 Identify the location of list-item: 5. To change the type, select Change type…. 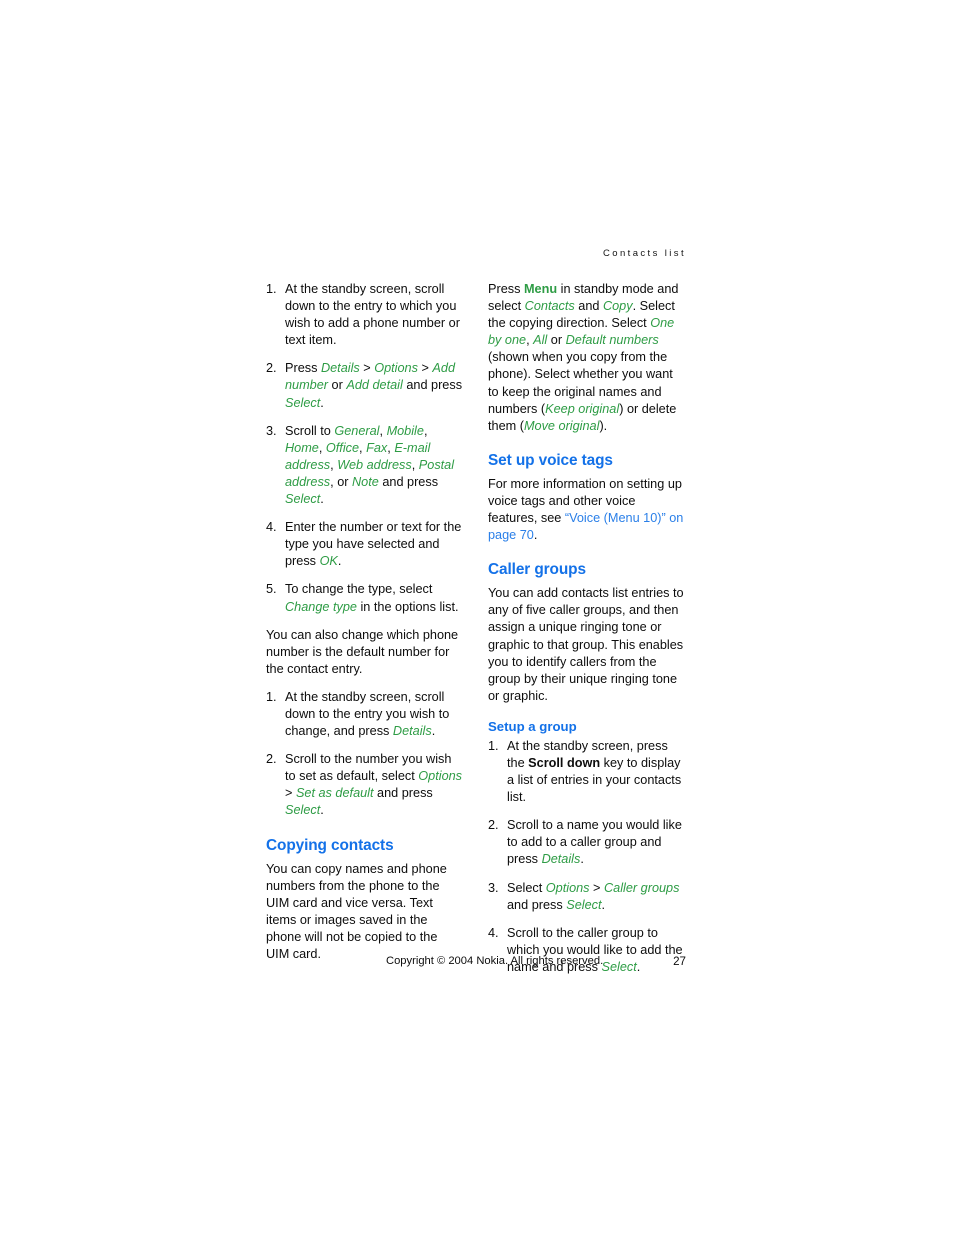
(365, 598).